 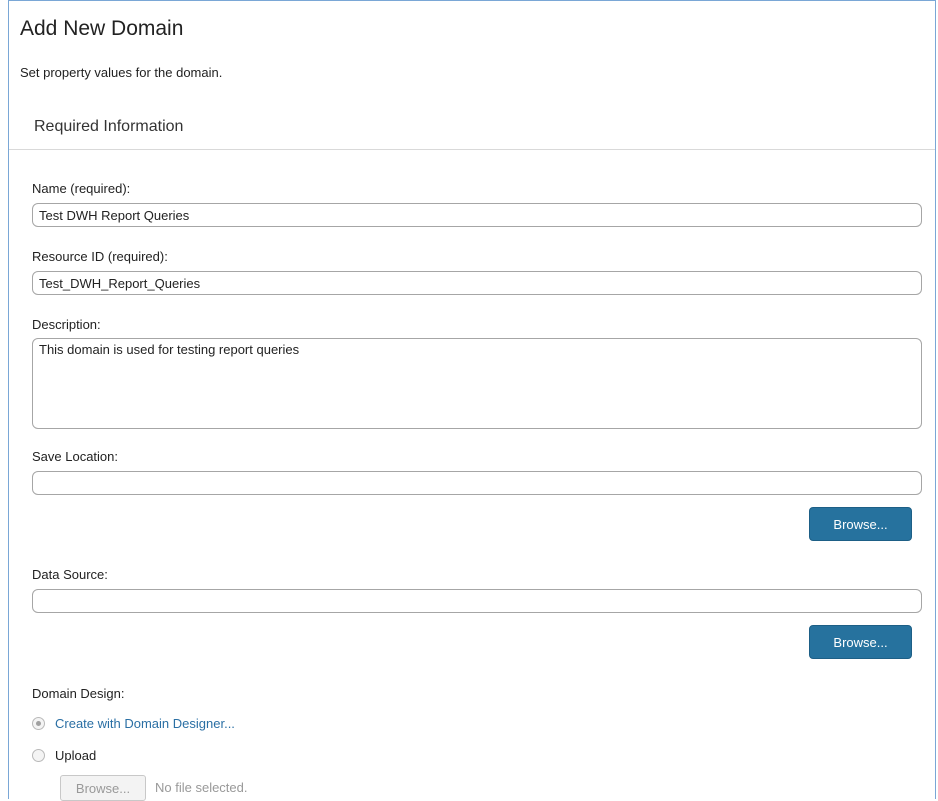 What do you see at coordinates (477, 601) in the screenshot?
I see `data-source-field` at bounding box center [477, 601].